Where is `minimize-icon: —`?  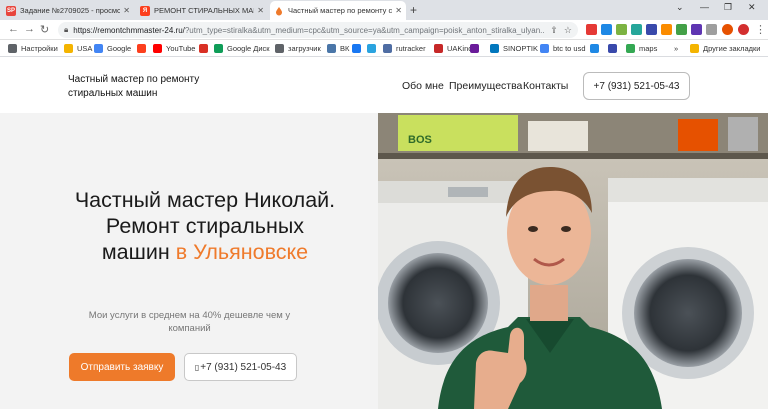 minimize-icon: — is located at coordinates (704, 7).